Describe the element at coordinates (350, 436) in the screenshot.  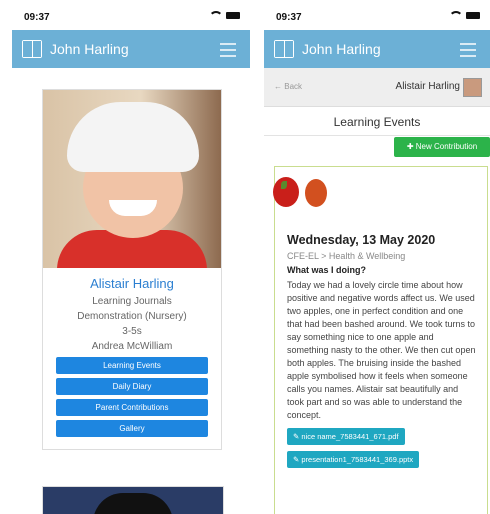
I see `attachment-label: nice name_7583441_671.pdf` at that location.